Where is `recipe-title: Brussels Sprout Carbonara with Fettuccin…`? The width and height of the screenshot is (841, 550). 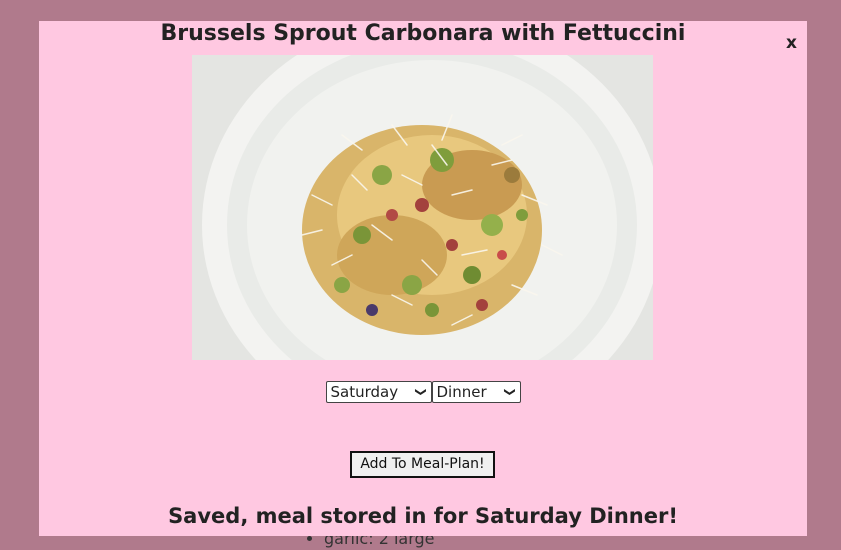 recipe-title: Brussels Sprout Carbonara with Fettuccin… is located at coordinates (423, 33).